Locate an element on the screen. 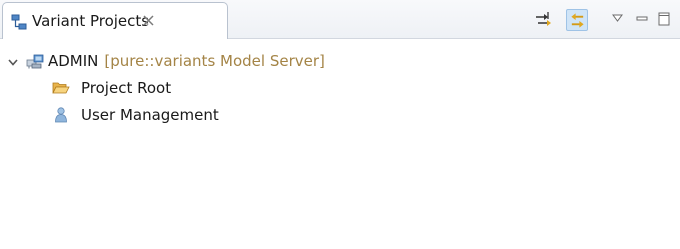  minimize-icon is located at coordinates (642, 19).